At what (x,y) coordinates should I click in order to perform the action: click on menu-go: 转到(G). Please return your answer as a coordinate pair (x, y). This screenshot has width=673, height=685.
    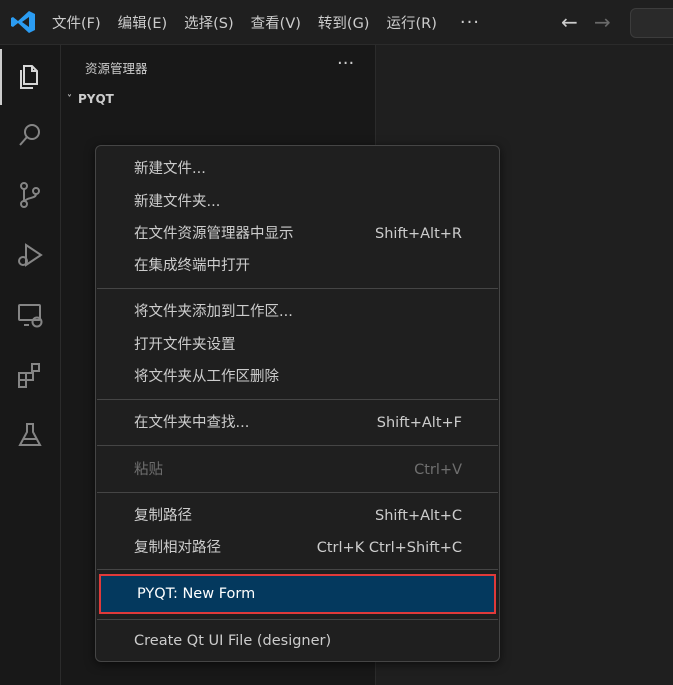
    Looking at the image, I should click on (344, 22).